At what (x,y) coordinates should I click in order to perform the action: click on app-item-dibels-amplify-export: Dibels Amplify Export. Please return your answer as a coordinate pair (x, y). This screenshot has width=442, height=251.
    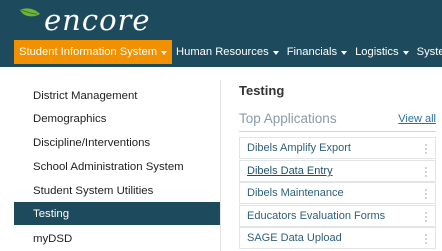
    Looking at the image, I should click on (337, 148).